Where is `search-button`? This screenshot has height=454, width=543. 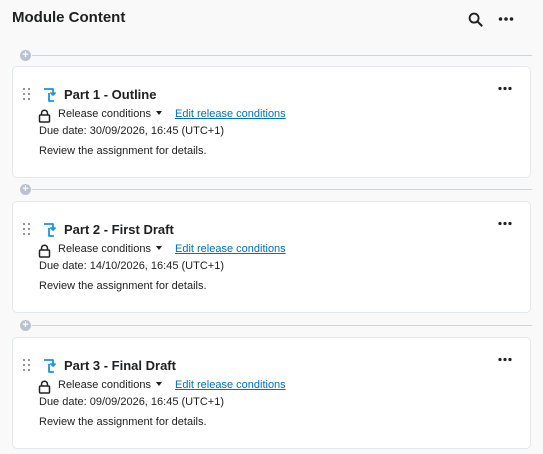
search-button is located at coordinates (475, 19).